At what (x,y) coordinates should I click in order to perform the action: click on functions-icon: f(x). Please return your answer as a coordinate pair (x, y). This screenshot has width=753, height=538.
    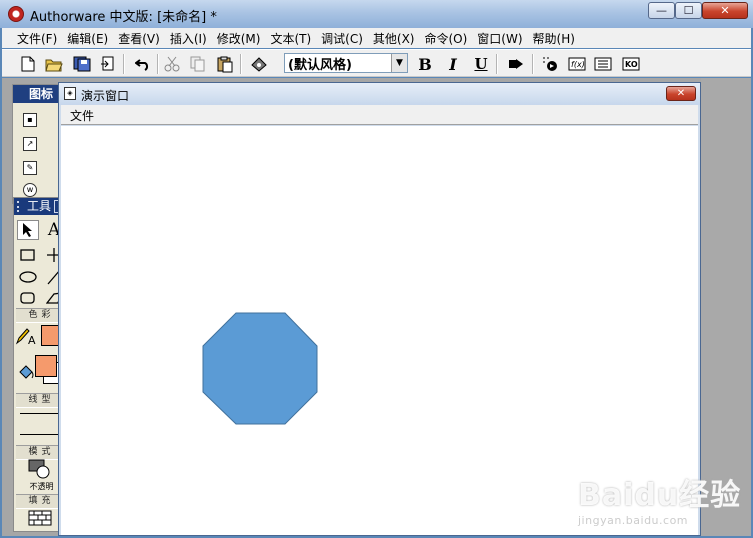
    Looking at the image, I should click on (577, 64).